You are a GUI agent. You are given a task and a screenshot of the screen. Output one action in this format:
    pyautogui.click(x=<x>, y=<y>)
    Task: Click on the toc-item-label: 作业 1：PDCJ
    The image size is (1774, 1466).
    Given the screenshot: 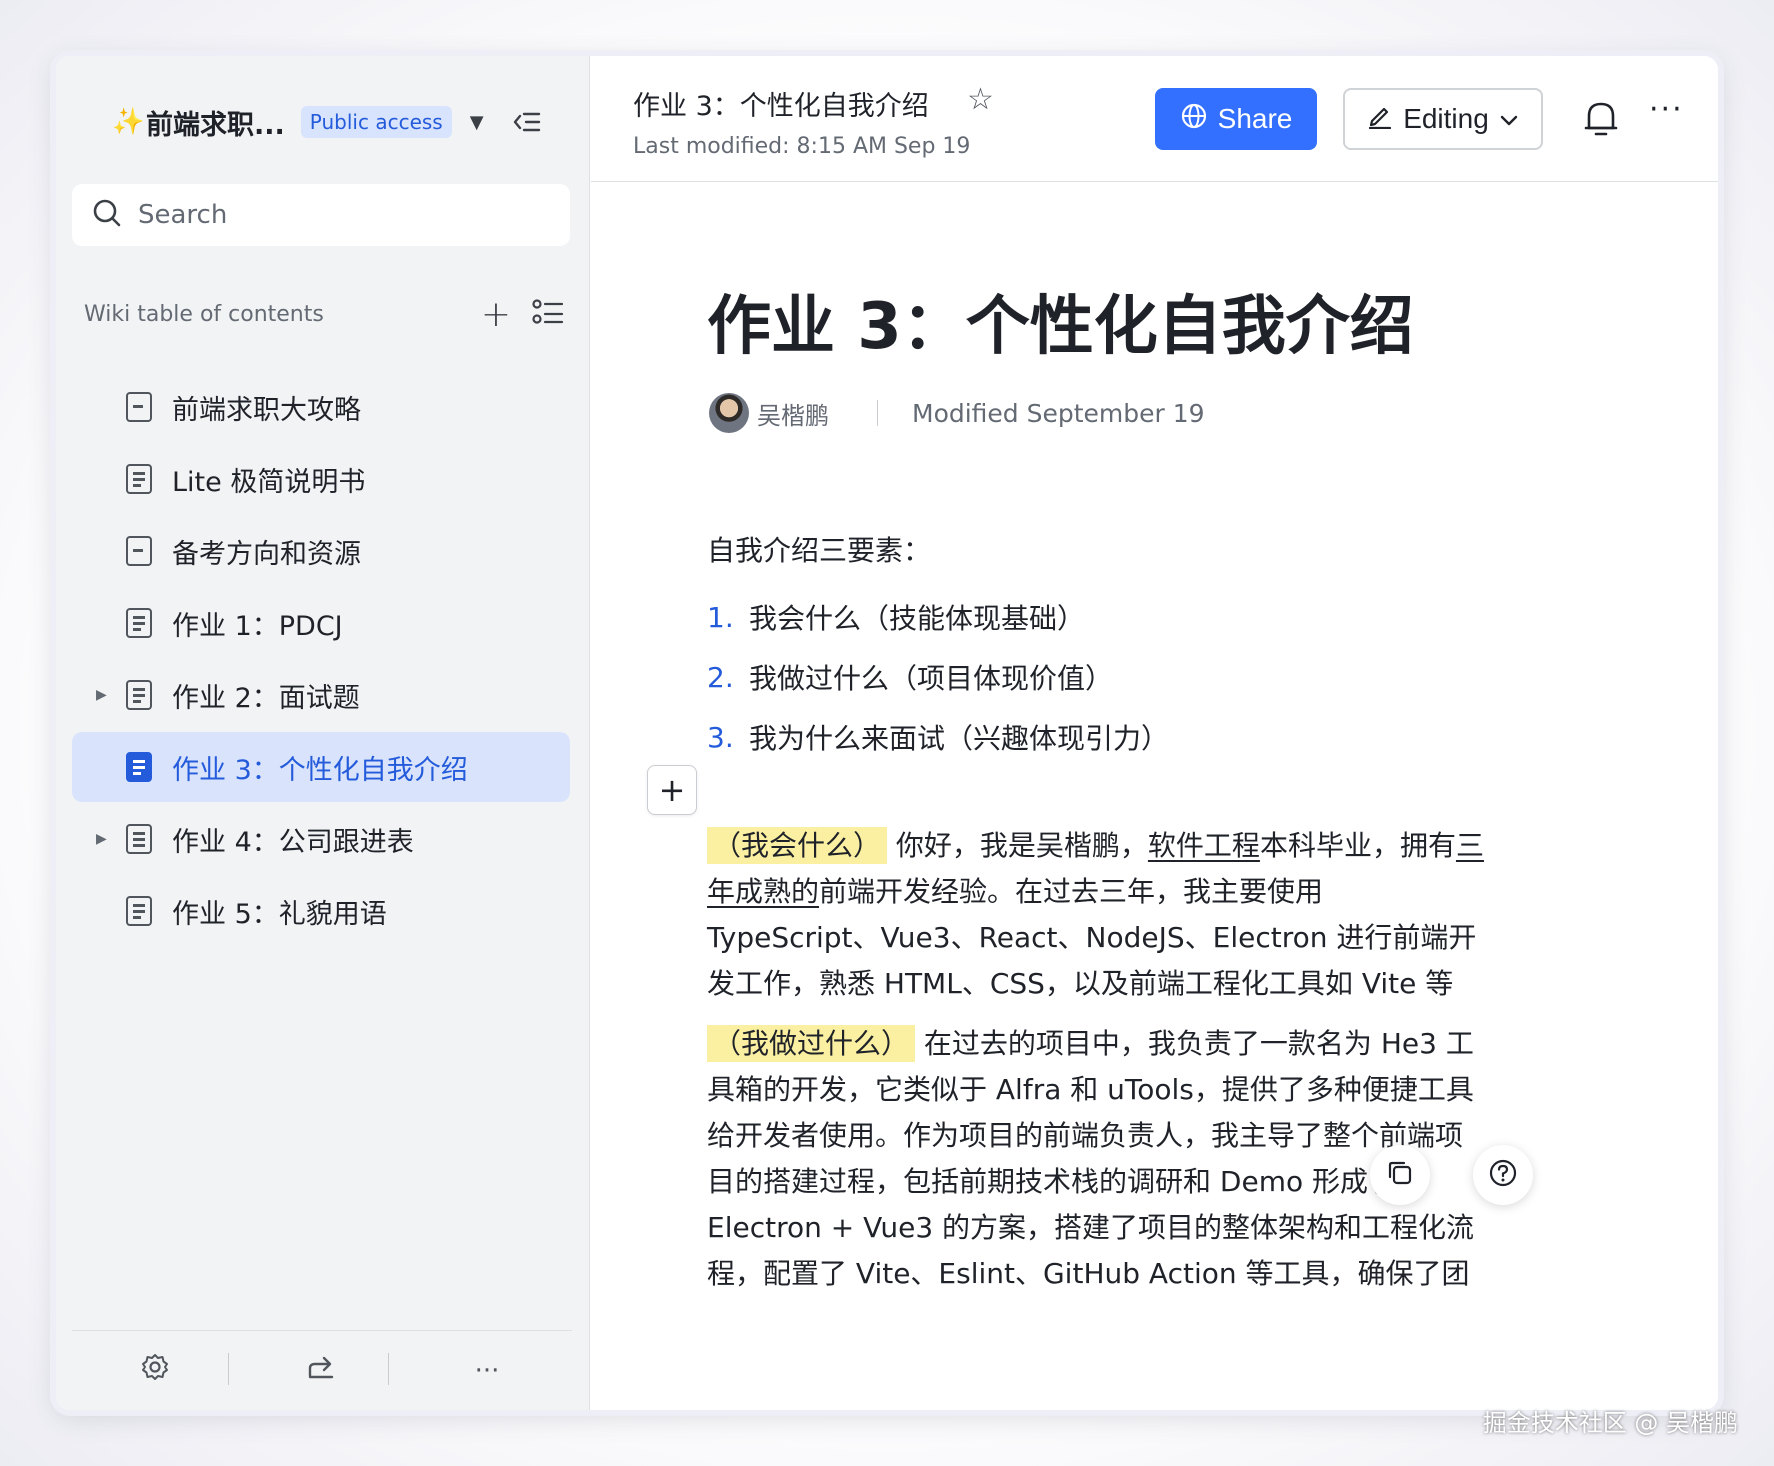 What is the action you would take?
    pyautogui.click(x=257, y=626)
    